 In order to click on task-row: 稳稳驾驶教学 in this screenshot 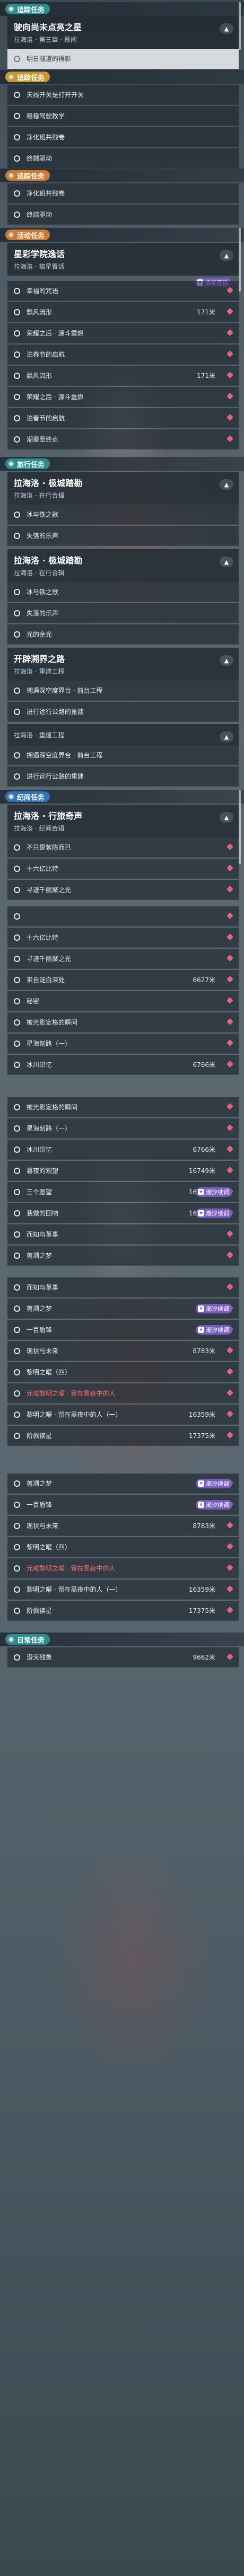, I will do `click(123, 116)`.